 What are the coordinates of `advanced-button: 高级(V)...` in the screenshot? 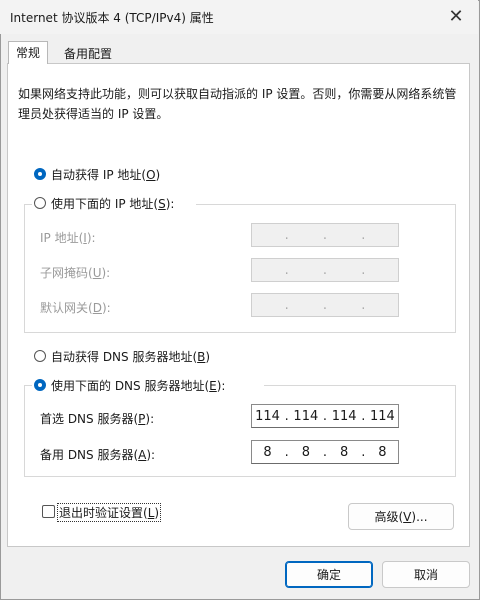 It's located at (401, 516).